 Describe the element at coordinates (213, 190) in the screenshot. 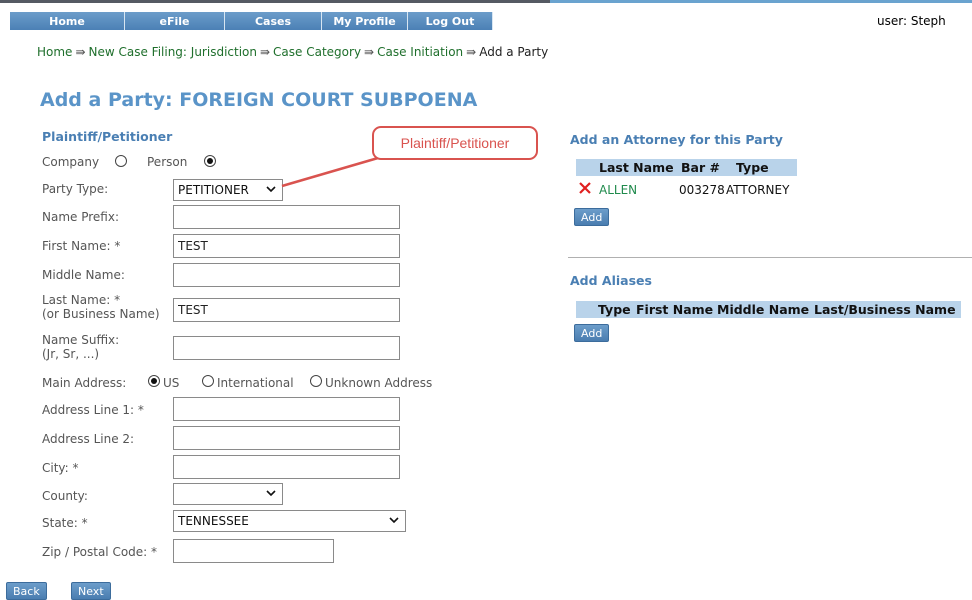

I see `party-type-value: PETITIONER` at that location.